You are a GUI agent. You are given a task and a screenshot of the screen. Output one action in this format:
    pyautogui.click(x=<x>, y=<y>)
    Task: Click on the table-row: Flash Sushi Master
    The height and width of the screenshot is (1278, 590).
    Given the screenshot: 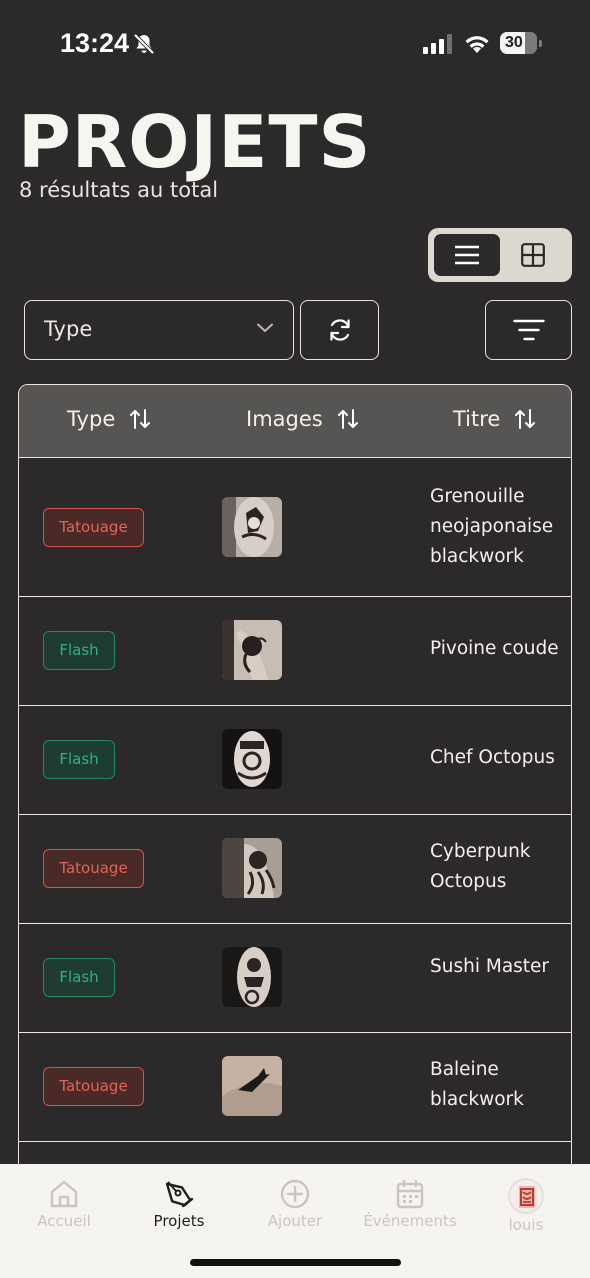 What is the action you would take?
    pyautogui.click(x=295, y=978)
    